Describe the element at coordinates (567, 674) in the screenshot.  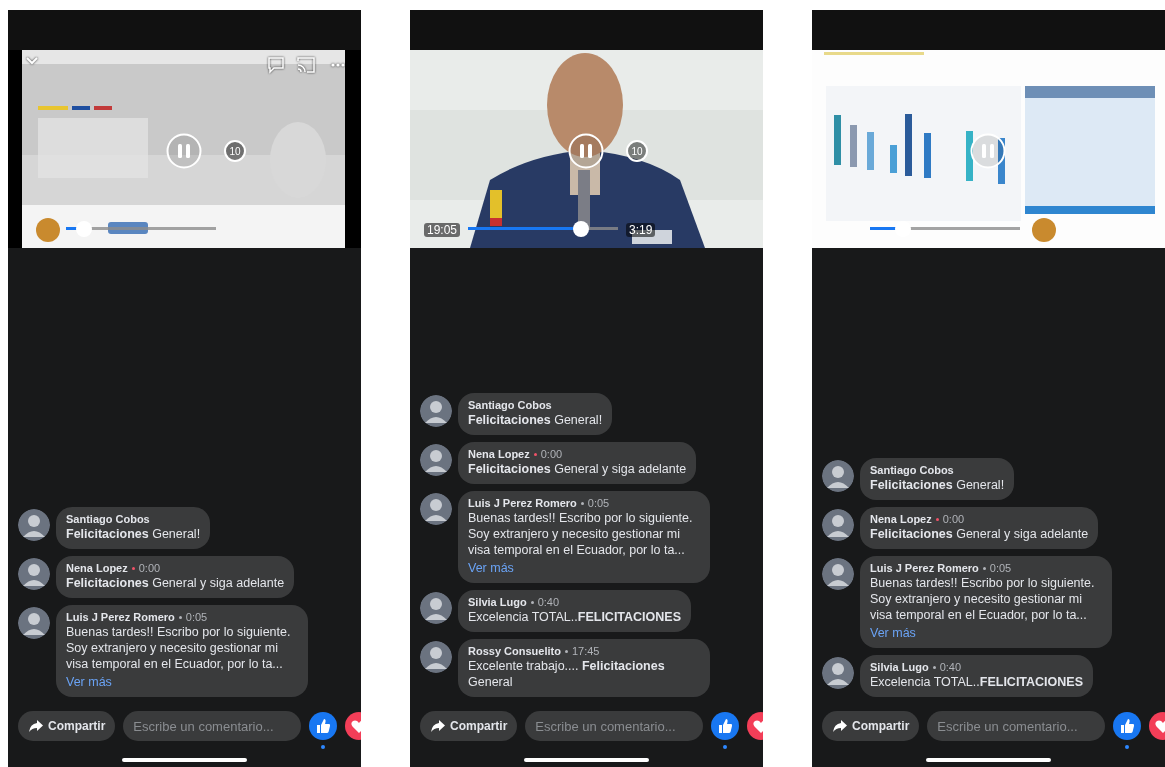
I see `comment-text: Excelente trabajo.... Felicitaciones General` at that location.